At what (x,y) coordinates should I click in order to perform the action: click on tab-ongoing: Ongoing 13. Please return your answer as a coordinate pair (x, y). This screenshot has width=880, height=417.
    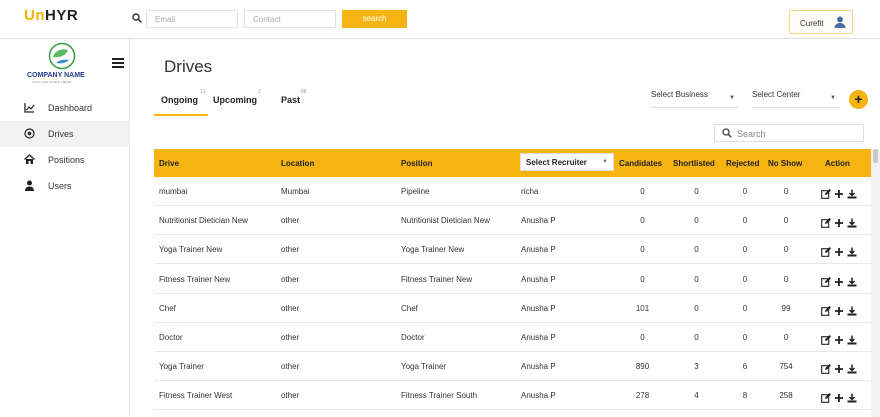
    Looking at the image, I should click on (183, 97).